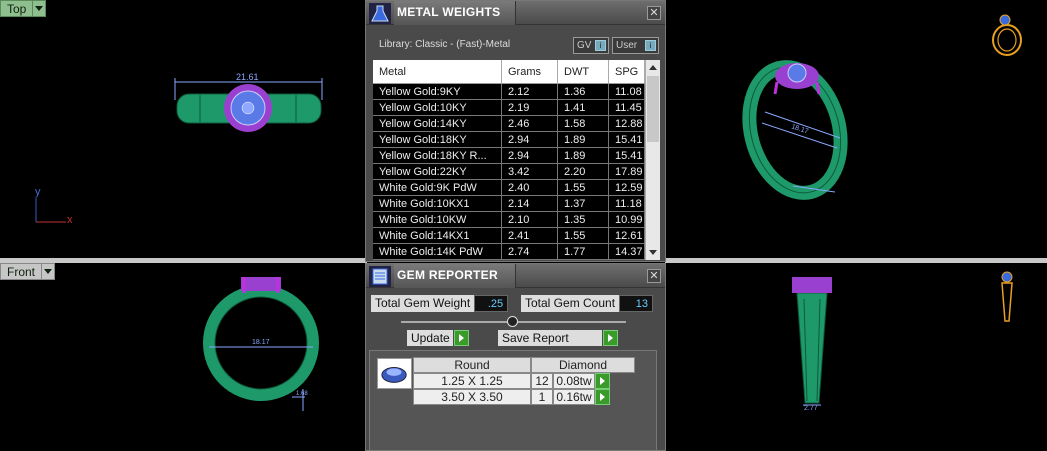  What do you see at coordinates (558, 338) in the screenshot?
I see `save-report-button: Save Report` at bounding box center [558, 338].